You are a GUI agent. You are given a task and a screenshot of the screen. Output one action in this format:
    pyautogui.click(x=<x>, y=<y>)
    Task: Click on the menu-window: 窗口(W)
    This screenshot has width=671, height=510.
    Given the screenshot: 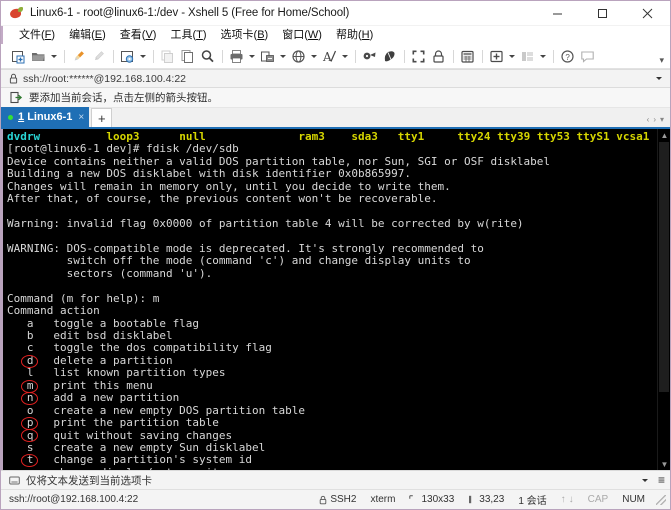 What is the action you would take?
    pyautogui.click(x=302, y=35)
    